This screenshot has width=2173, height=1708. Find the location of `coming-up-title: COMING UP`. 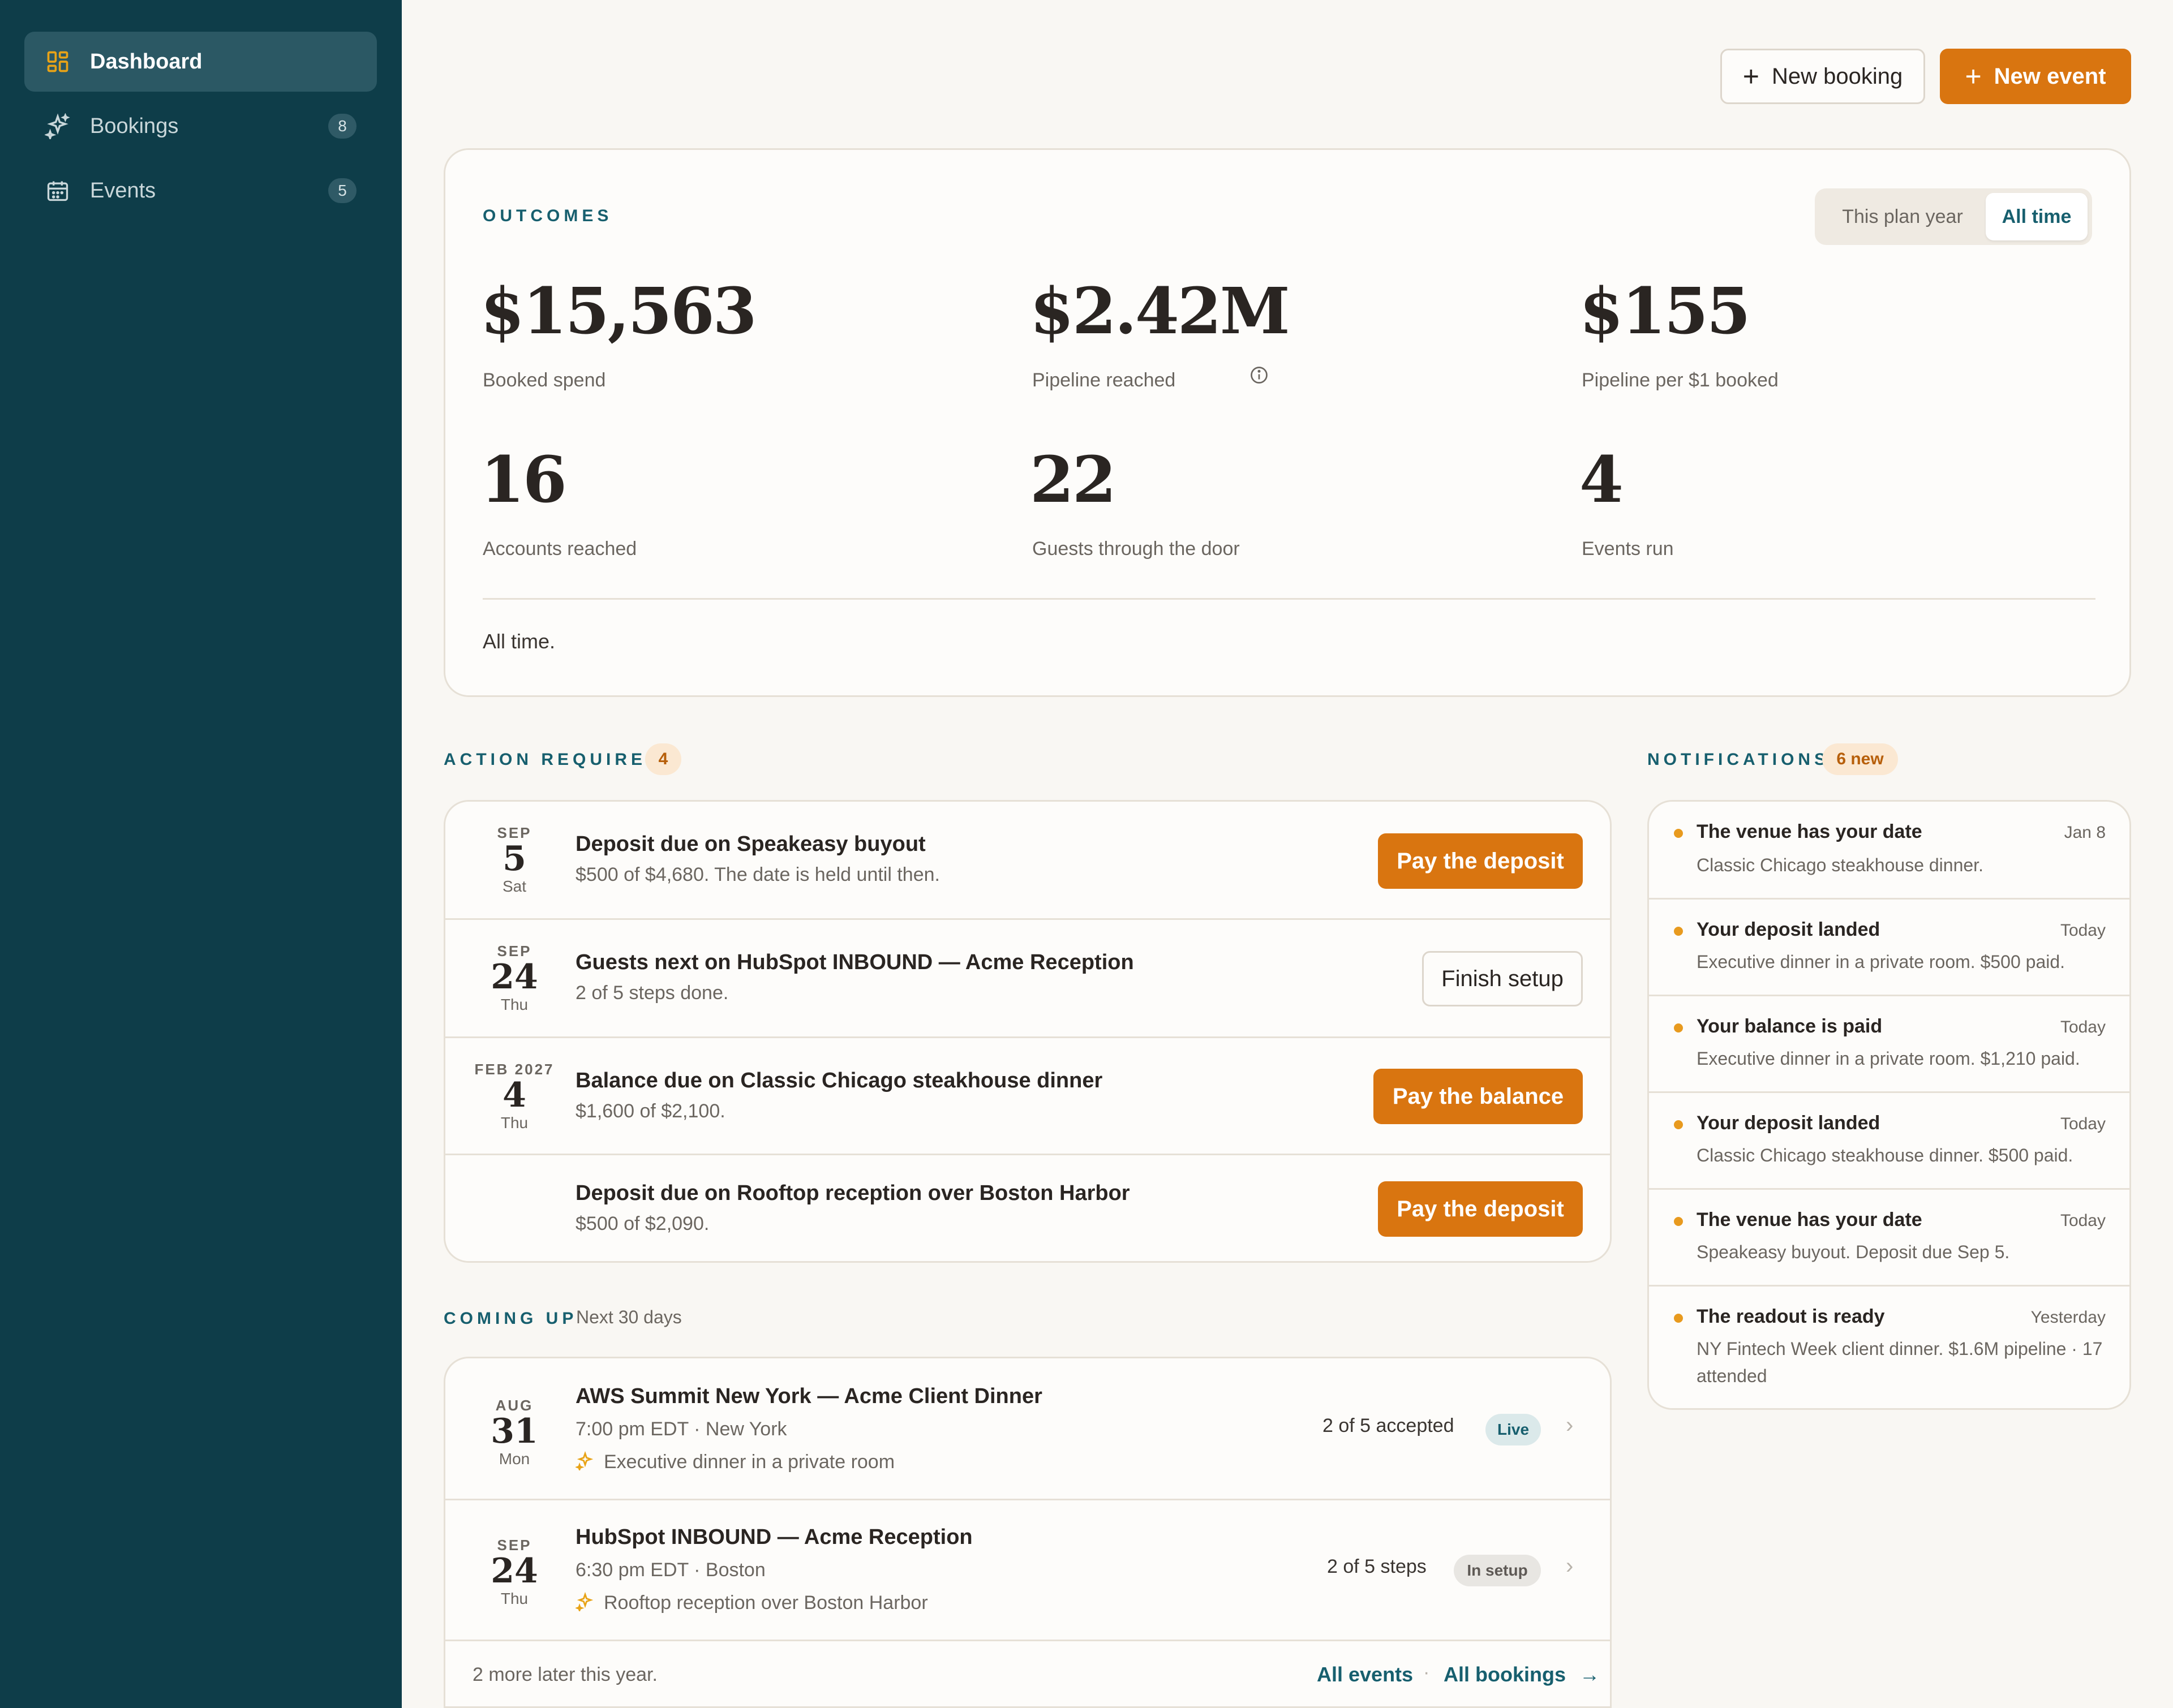

coming-up-title: COMING UP is located at coordinates (511, 1318).